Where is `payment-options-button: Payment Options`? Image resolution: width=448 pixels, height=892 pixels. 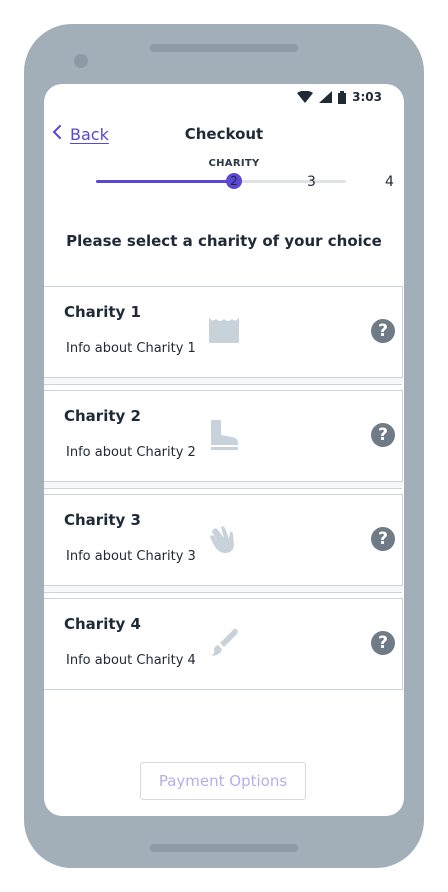 payment-options-button: Payment Options is located at coordinates (223, 781).